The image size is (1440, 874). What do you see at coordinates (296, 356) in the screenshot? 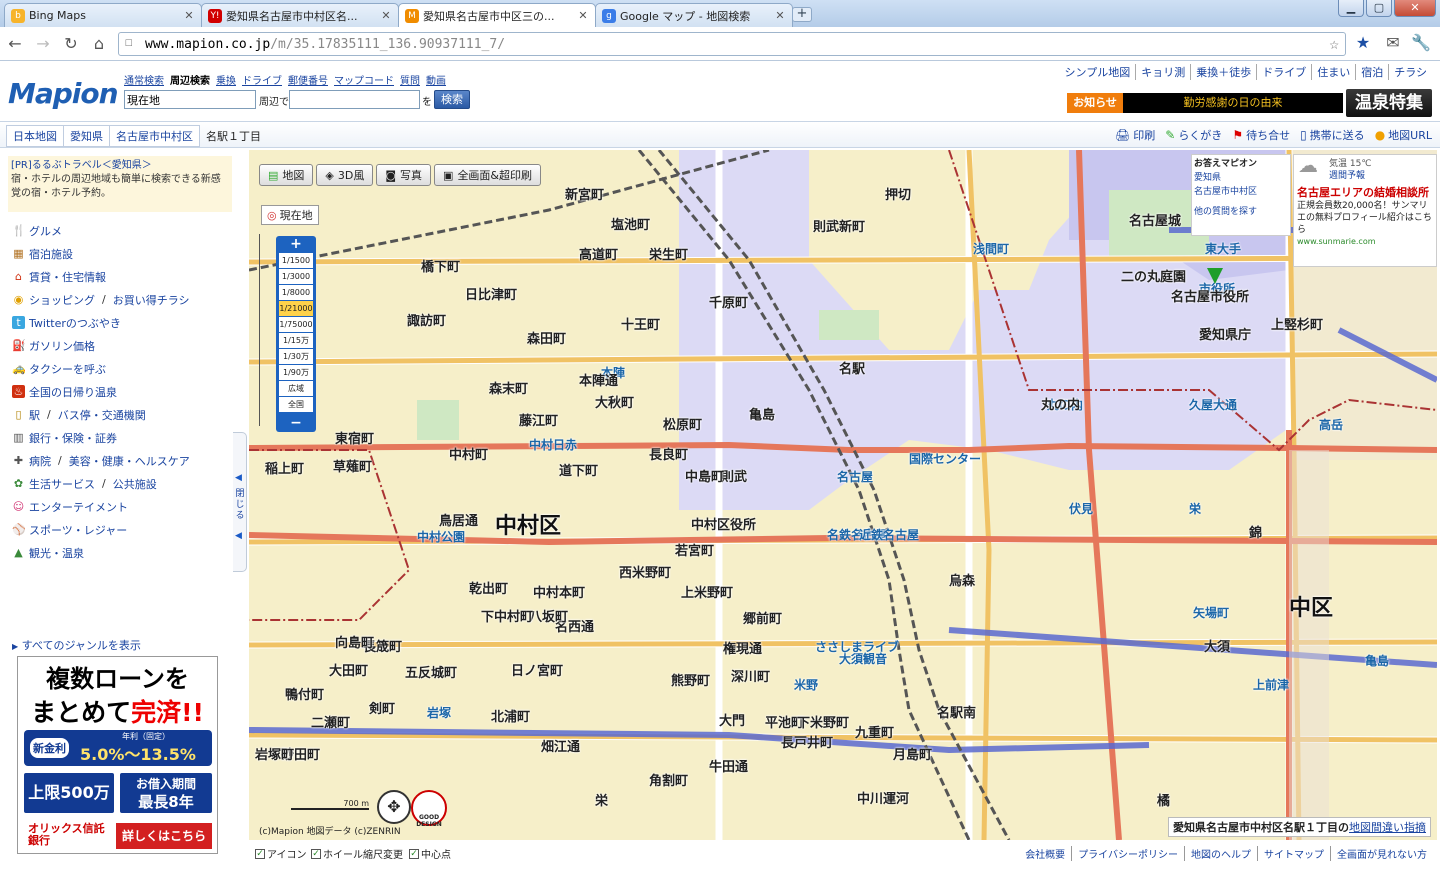
I see `zoom-level-6: 1/30万` at bounding box center [296, 356].